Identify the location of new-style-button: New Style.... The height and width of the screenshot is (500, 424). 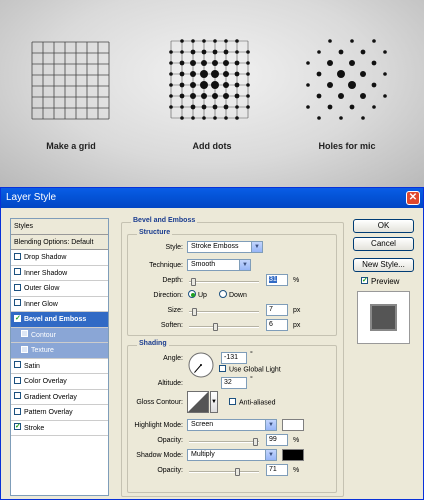
(383, 265).